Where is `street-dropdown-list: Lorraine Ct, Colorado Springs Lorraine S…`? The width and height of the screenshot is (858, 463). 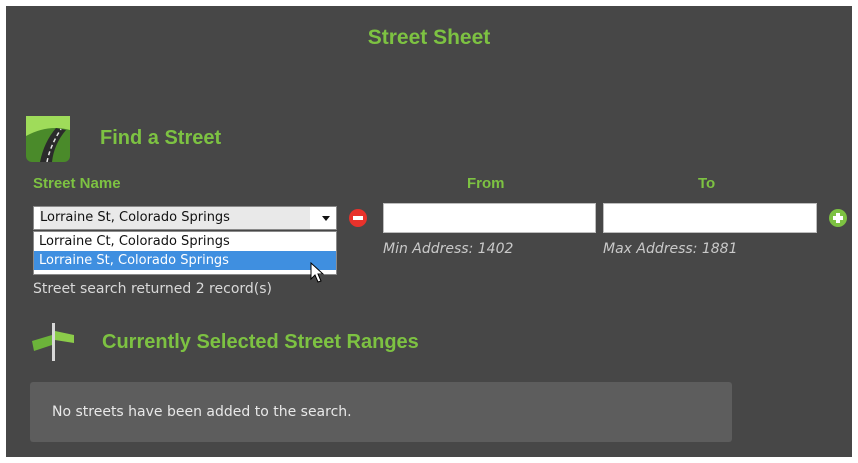 street-dropdown-list: Lorraine Ct, Colorado Springs Lorraine S… is located at coordinates (185, 253).